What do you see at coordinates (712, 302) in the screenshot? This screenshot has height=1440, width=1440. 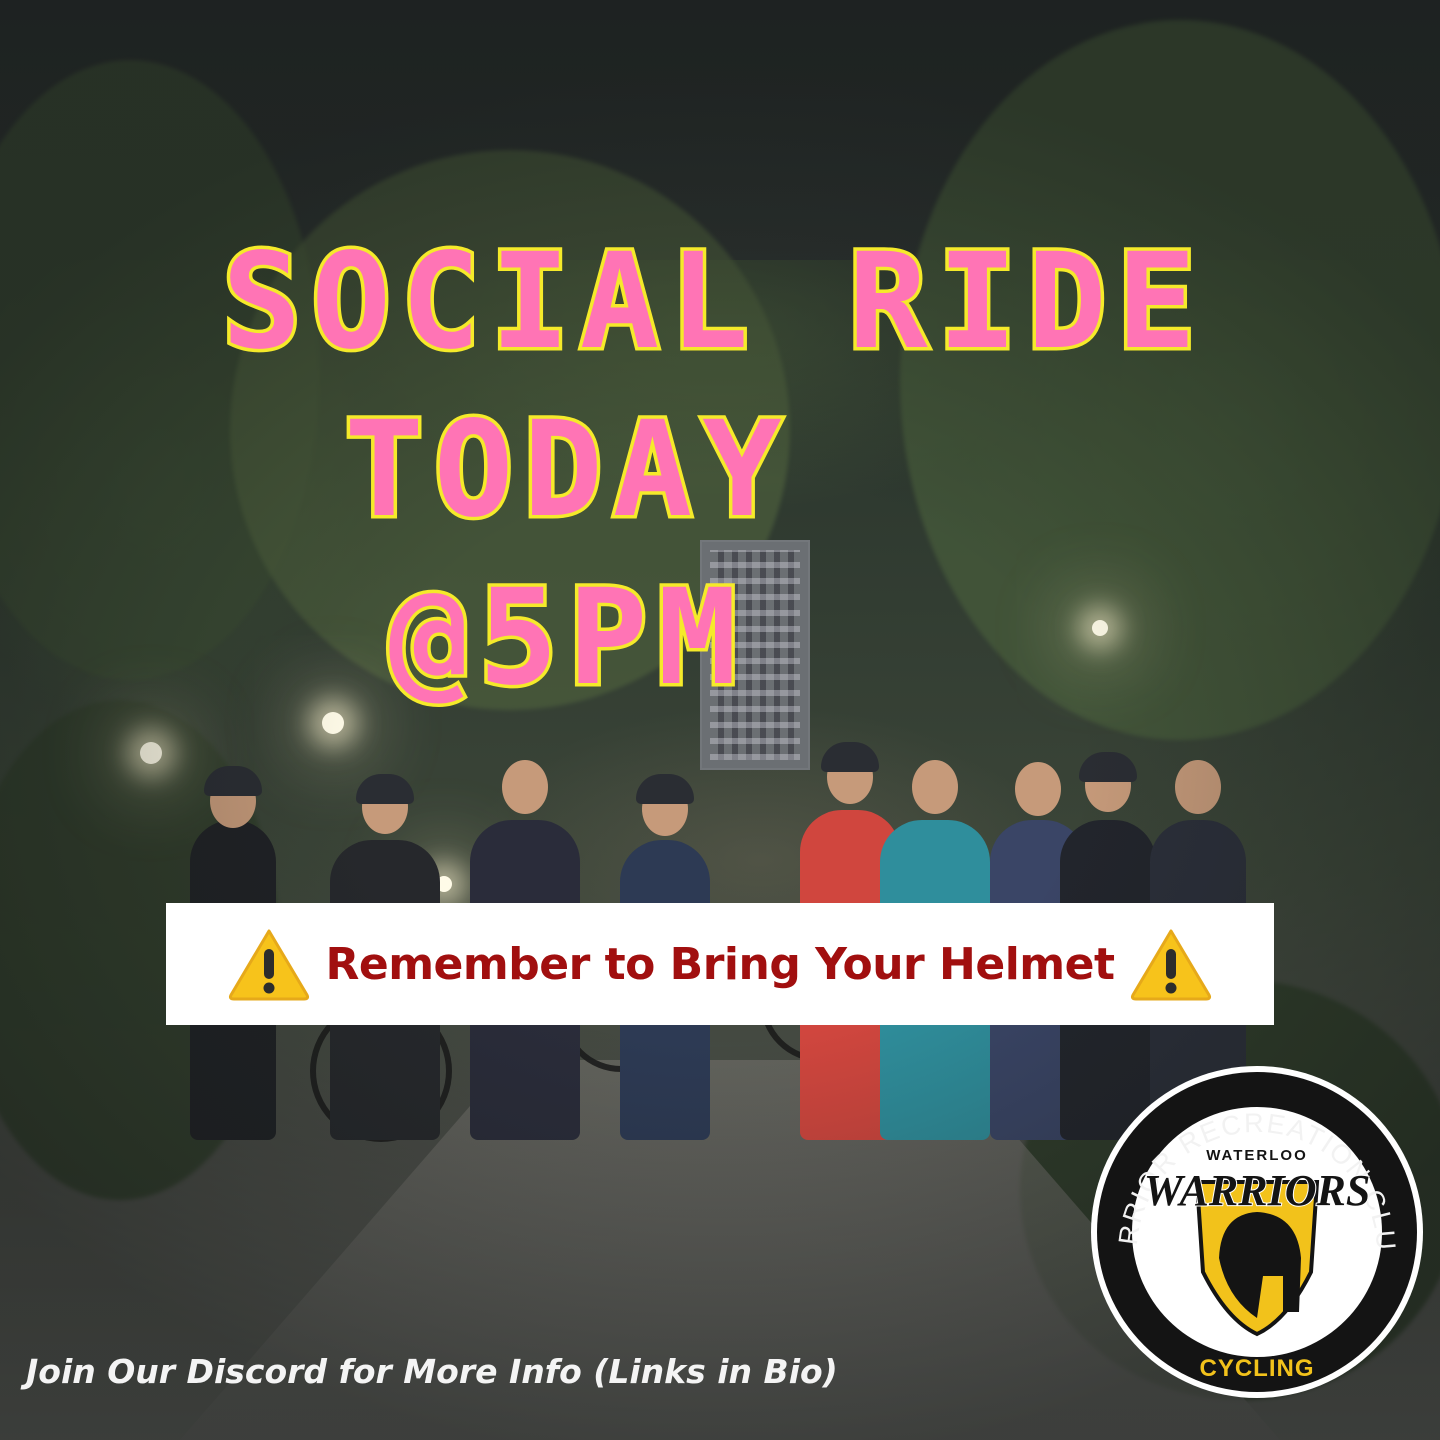 I see `headline-line-1: SOCIAL RIDE` at bounding box center [712, 302].